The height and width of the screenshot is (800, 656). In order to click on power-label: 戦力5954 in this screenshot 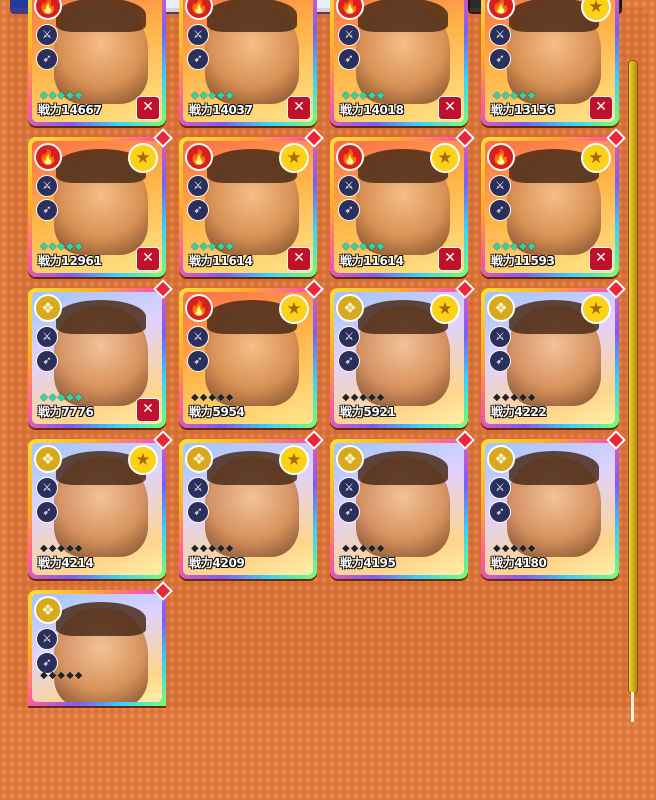, I will do `click(217, 412)`.